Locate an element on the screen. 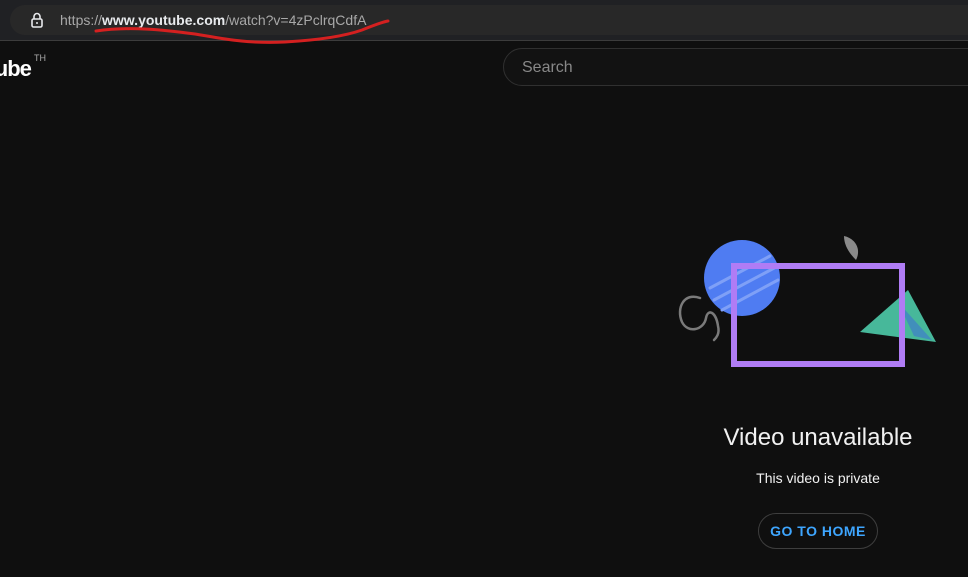 Image resolution: width=968 pixels, height=577 pixels. blue-circle-shape is located at coordinates (742, 278).